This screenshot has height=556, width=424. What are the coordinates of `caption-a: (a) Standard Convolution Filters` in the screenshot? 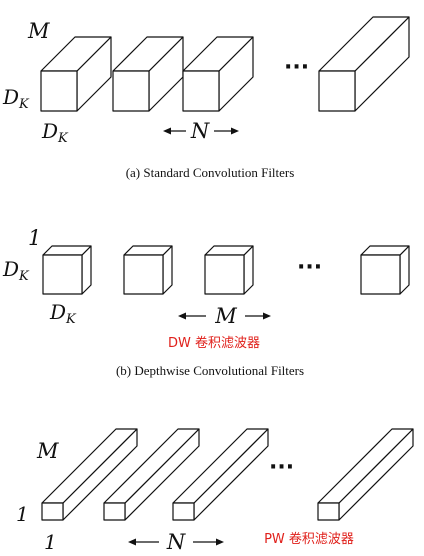 It's located at (210, 172).